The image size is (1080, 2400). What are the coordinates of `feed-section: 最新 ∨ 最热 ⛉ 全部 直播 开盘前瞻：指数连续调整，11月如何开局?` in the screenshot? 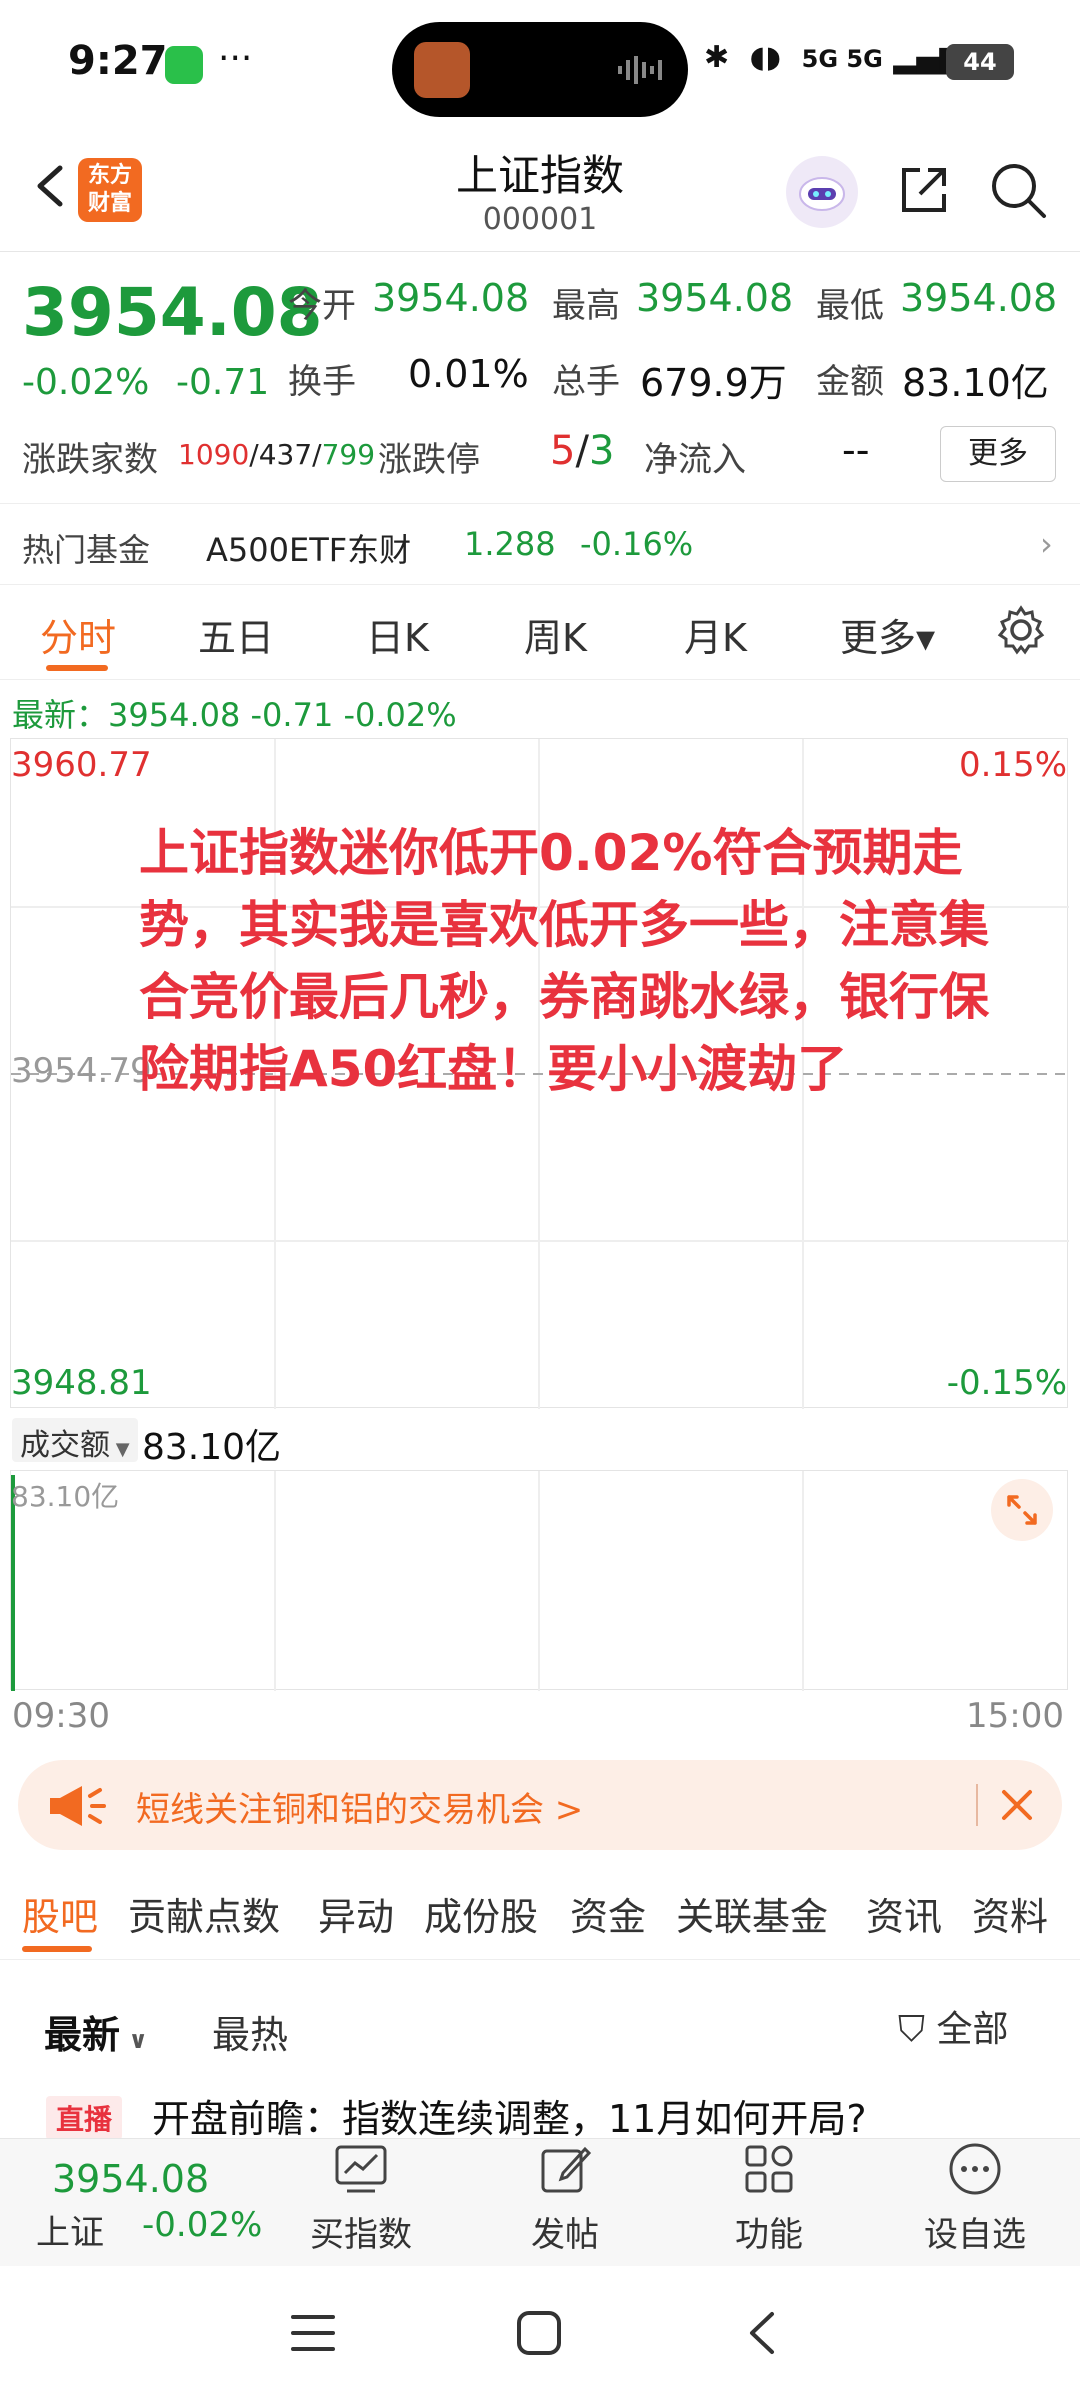 It's located at (540, 2051).